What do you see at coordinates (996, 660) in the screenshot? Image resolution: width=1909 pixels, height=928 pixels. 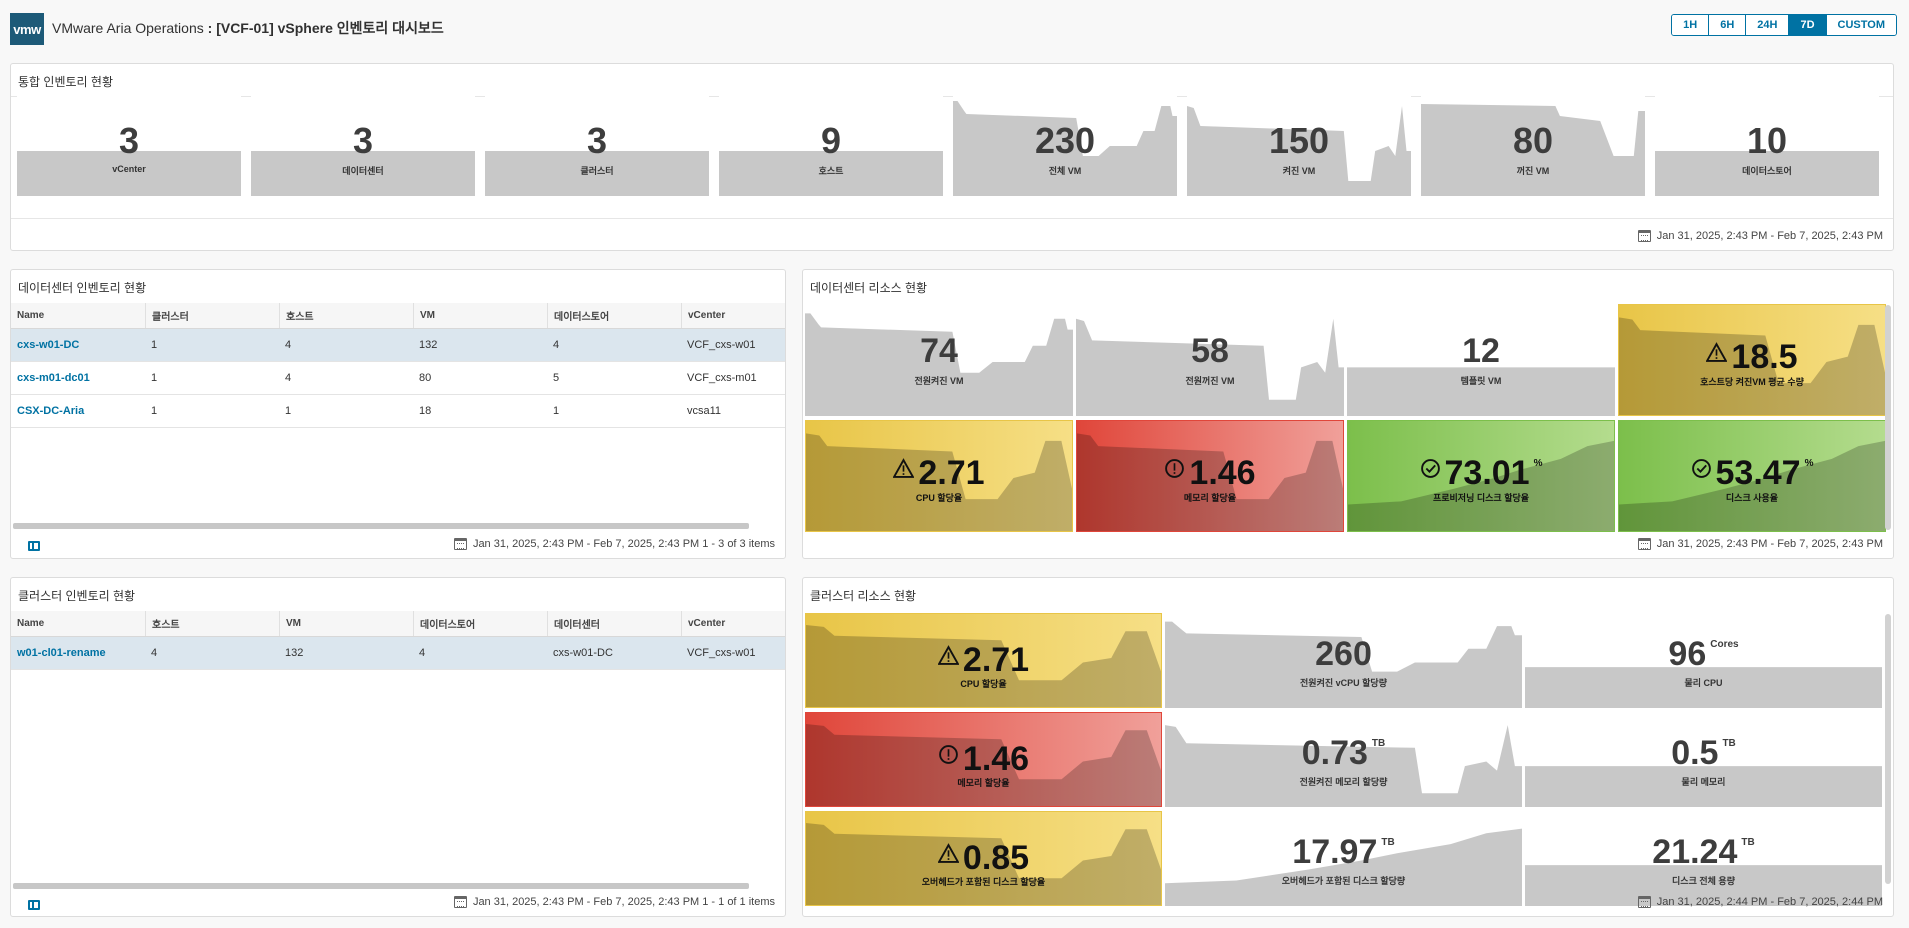 I see `metric-number: 2.71` at bounding box center [996, 660].